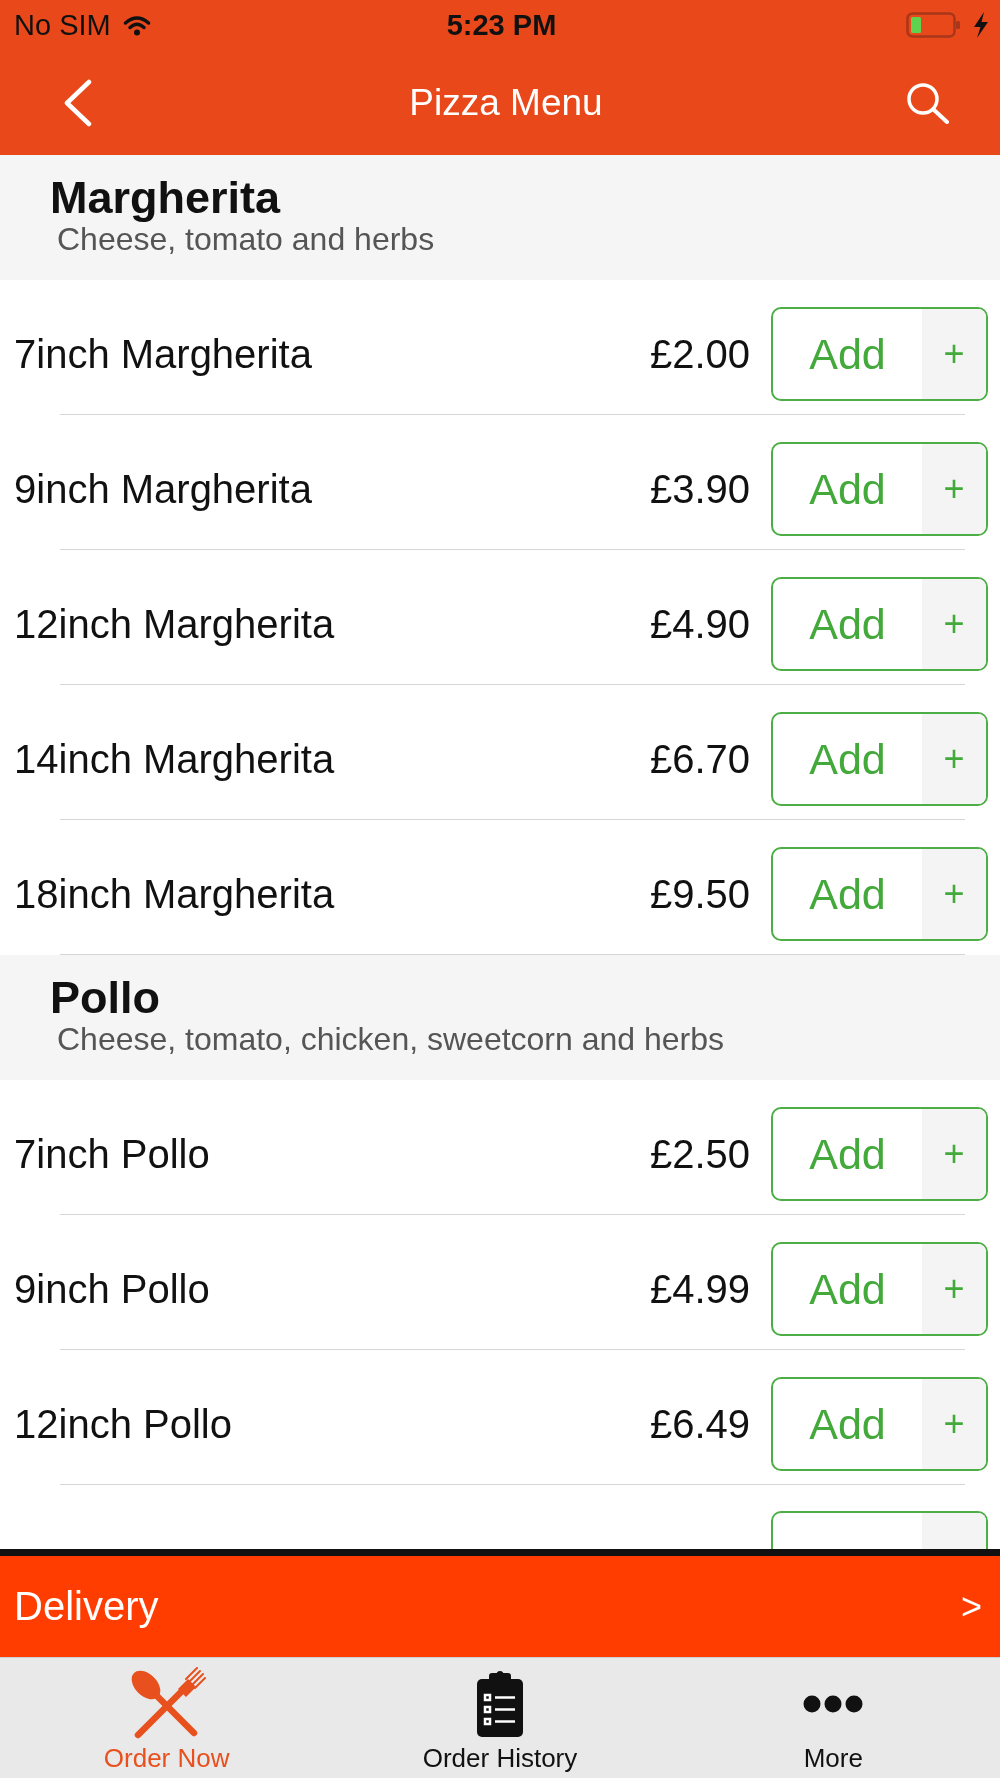  Describe the element at coordinates (699, 759) in the screenshot. I see `item-price: £6.70` at that location.